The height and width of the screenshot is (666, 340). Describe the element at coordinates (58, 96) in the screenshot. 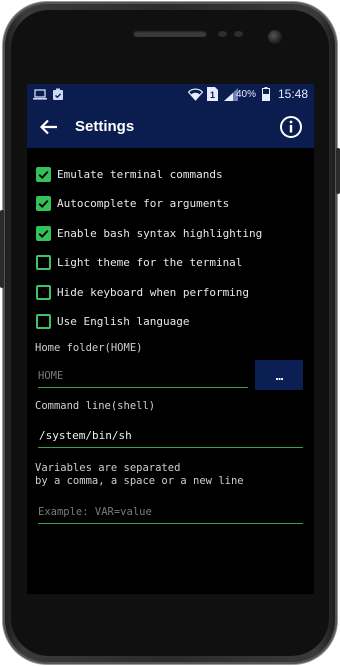

I see `clipboard-icon` at that location.